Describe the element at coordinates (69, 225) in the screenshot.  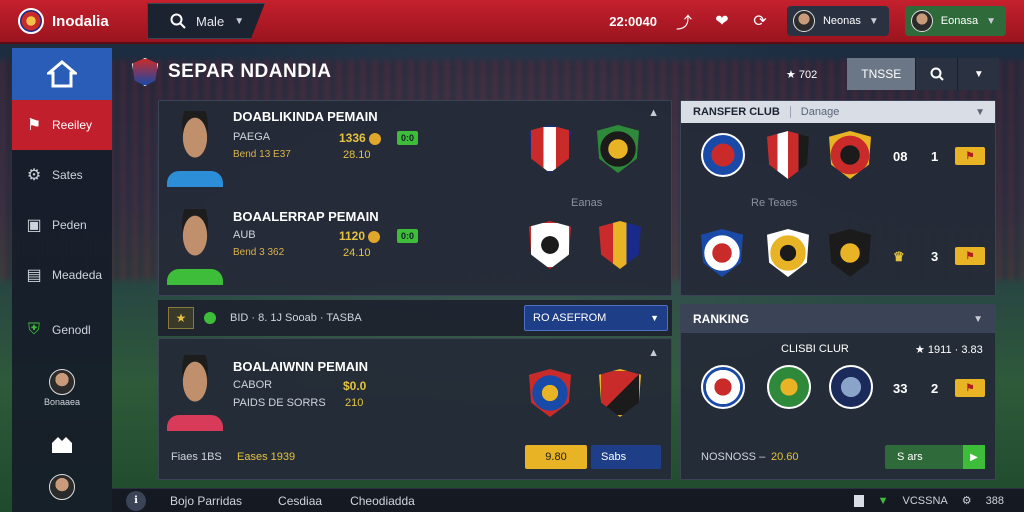
I see `sidebar-item-label: Peden` at that location.